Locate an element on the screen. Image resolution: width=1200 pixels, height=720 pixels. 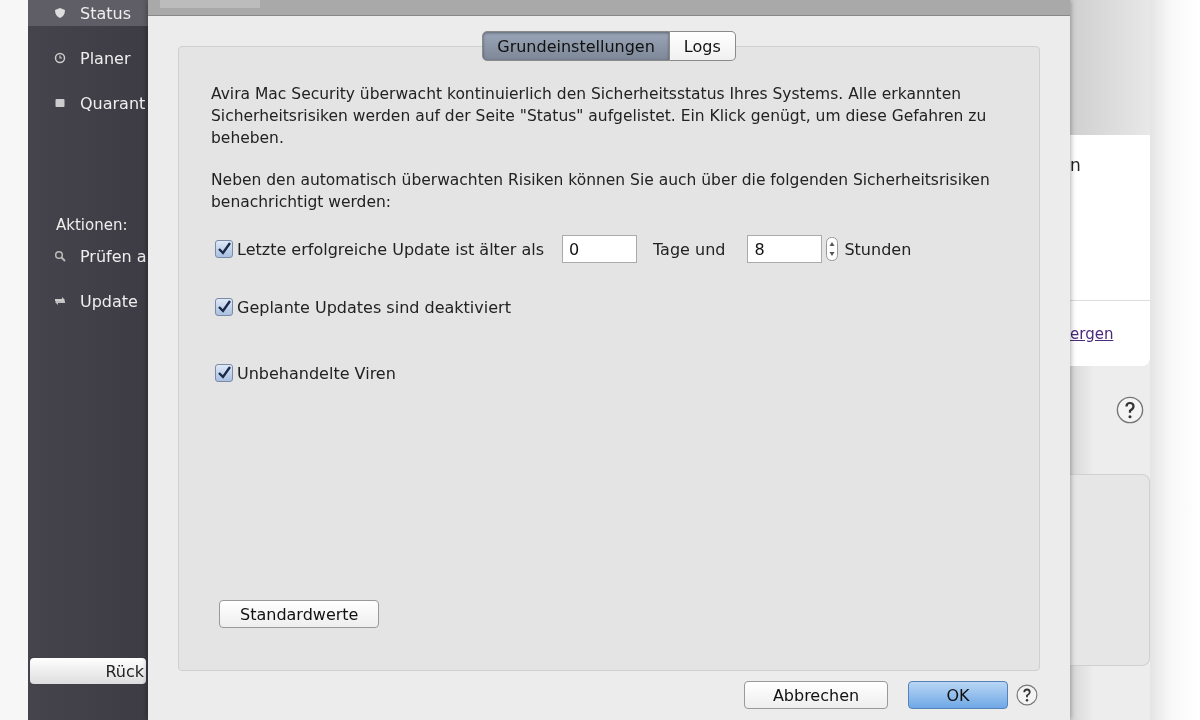
cancel-button: Abbrechen is located at coordinates (816, 695).